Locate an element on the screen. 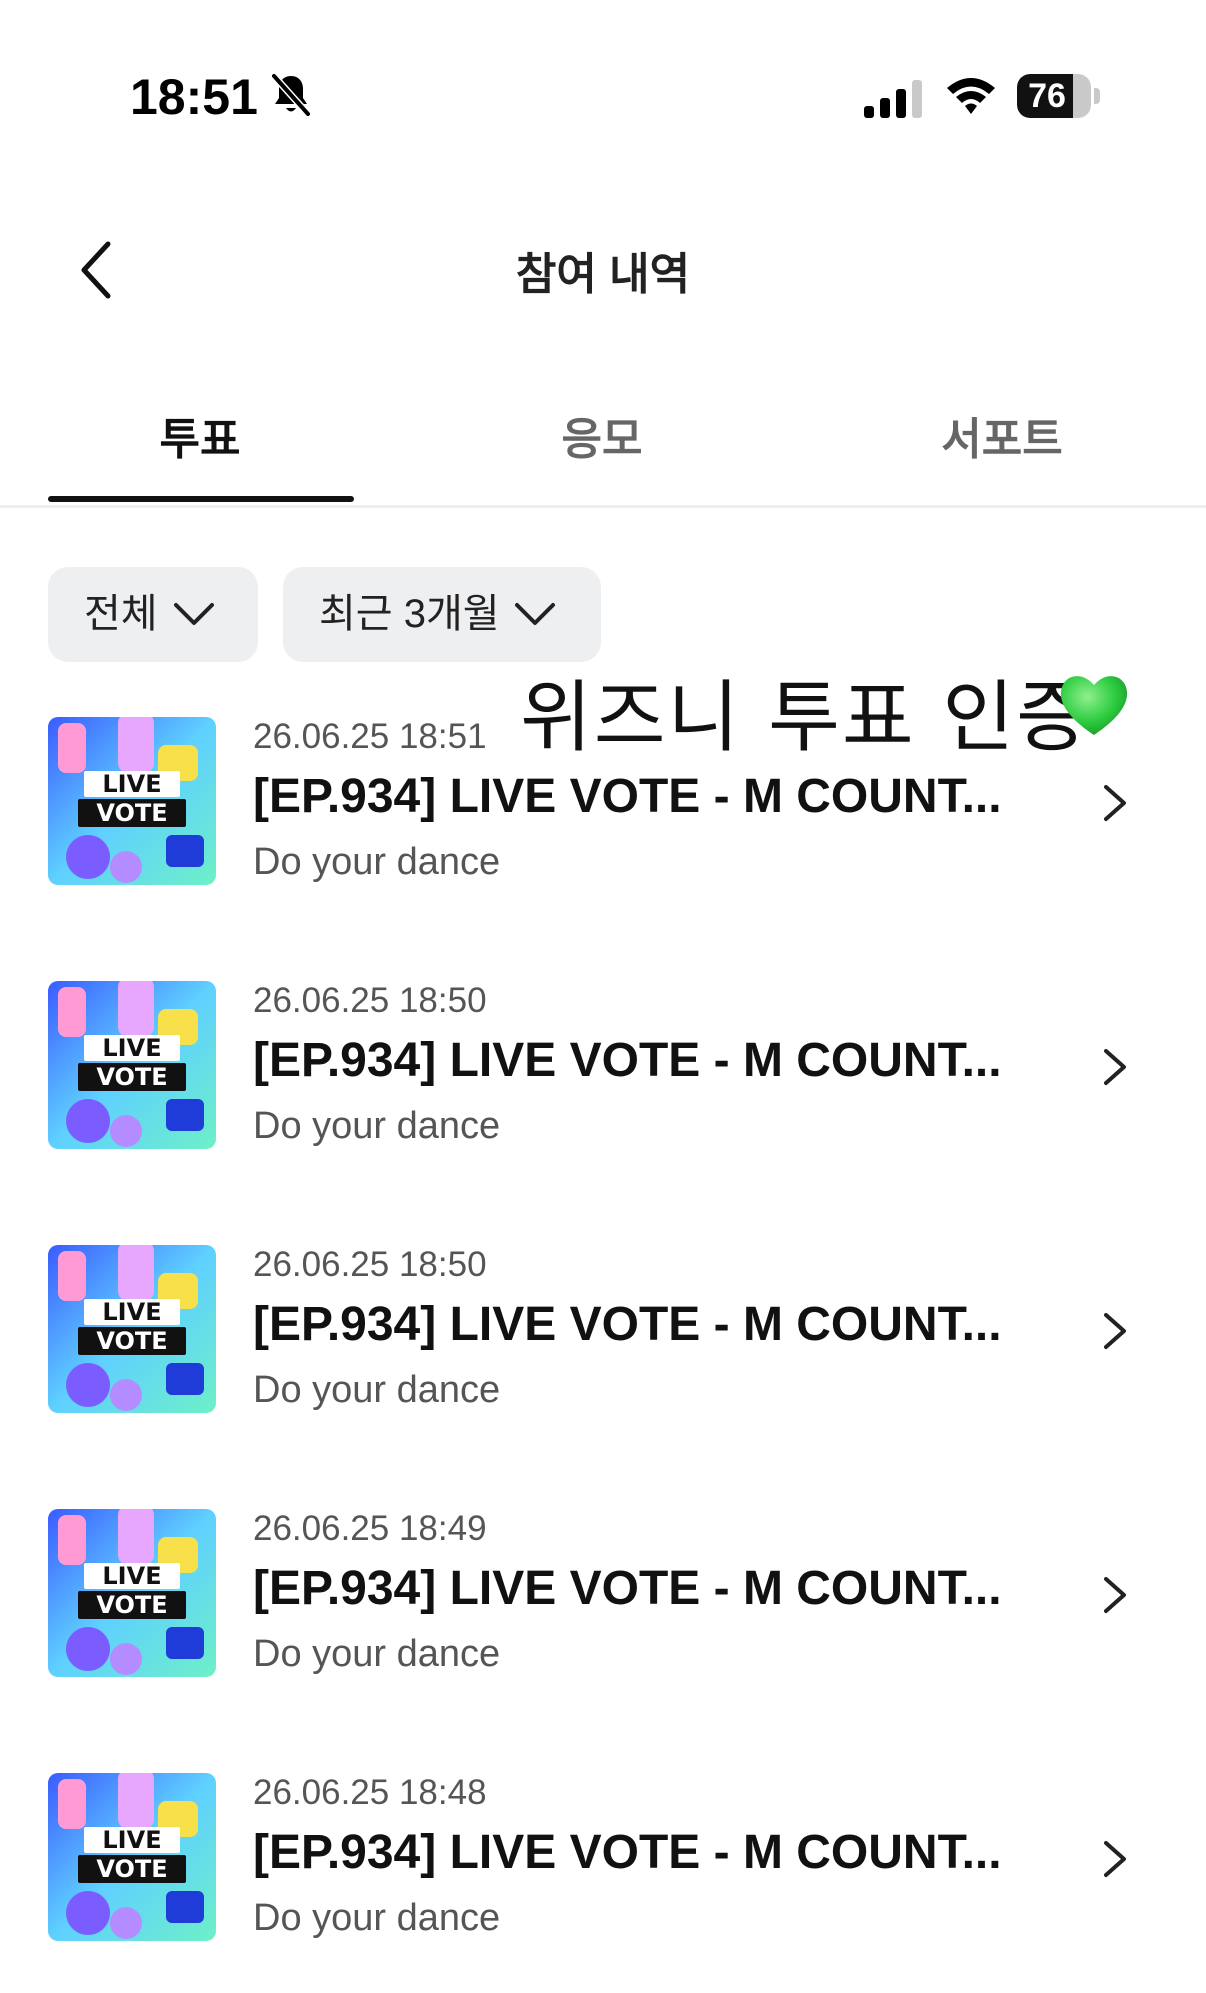 The width and height of the screenshot is (1206, 1993). filter-category-dropdown: 전체 is located at coordinates (153, 614).